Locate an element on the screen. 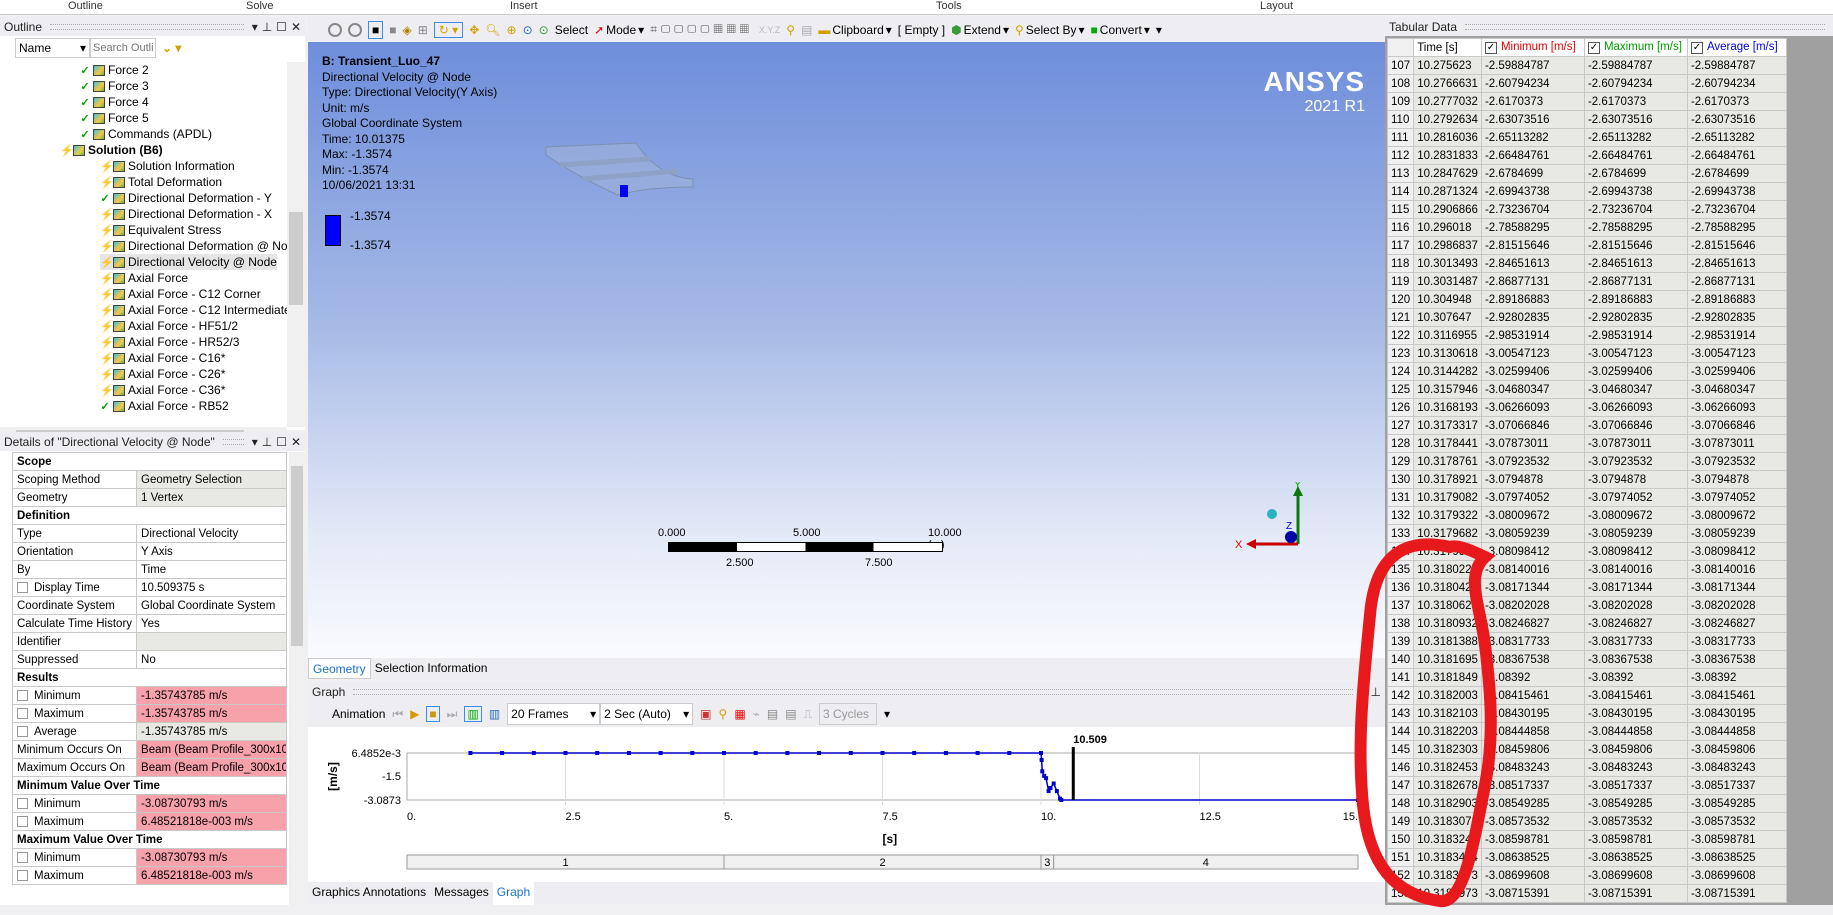  details-row: Calculate Time History Yes is located at coordinates (149, 623).